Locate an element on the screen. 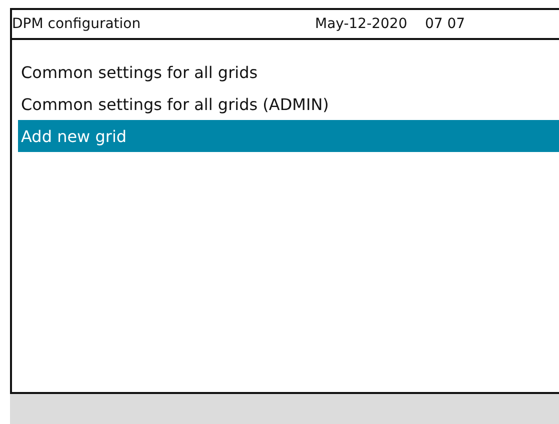 This screenshot has height=424, width=559. date-text: May-12-2020 is located at coordinates (361, 24).